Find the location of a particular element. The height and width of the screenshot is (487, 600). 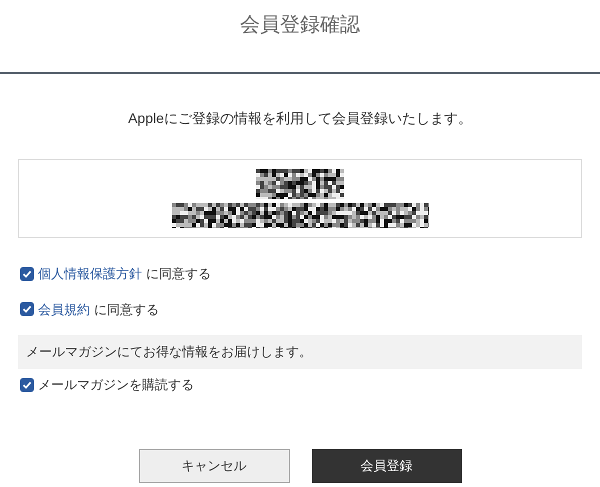

intro-text: Appleにご登録の情報を利用して会員登録いたします。 is located at coordinates (300, 118).